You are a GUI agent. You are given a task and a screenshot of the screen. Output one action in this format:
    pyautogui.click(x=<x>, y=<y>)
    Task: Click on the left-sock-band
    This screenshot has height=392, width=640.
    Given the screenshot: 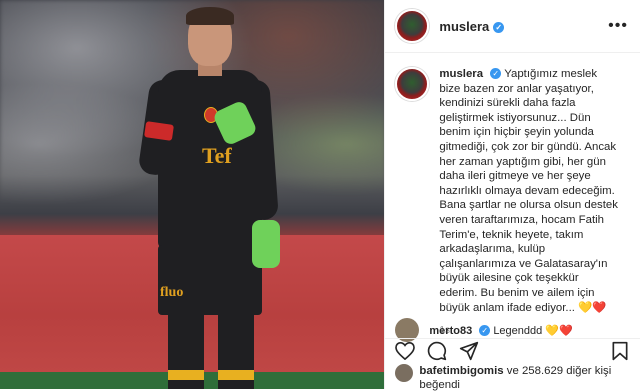 What is the action you would take?
    pyautogui.click(x=186, y=375)
    